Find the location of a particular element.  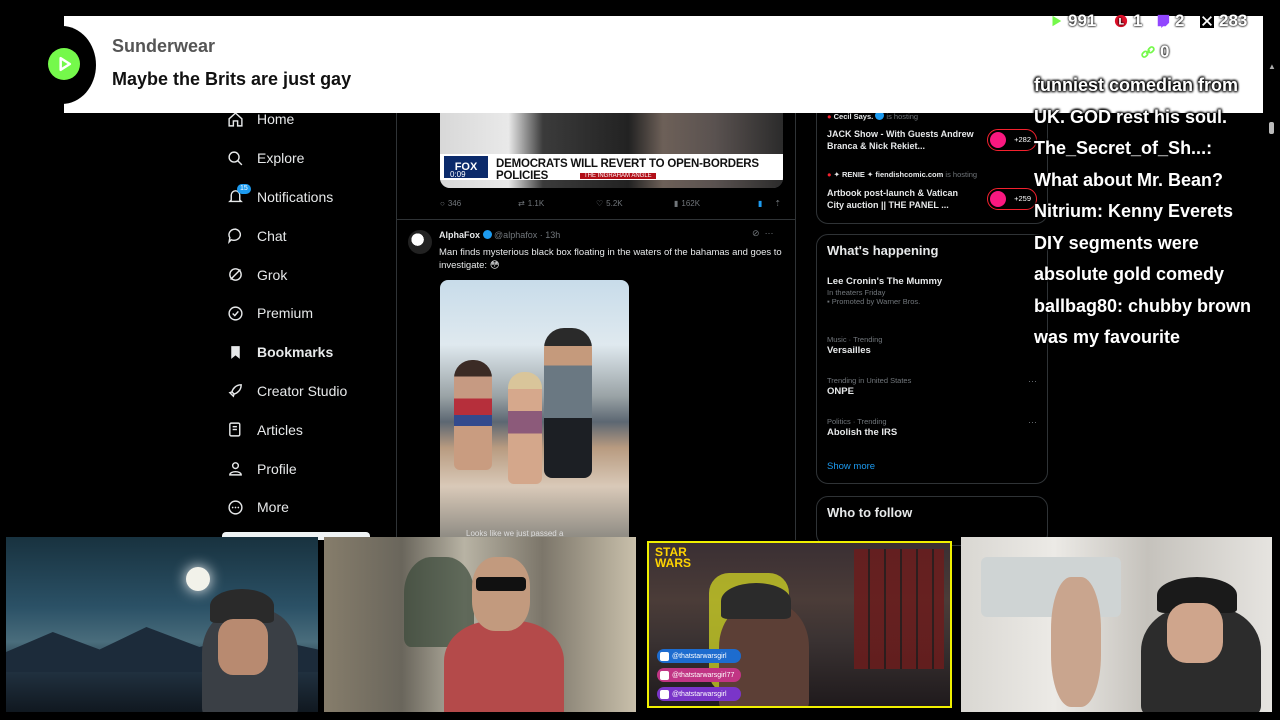

x-count: 283 is located at coordinates (1233, 20).